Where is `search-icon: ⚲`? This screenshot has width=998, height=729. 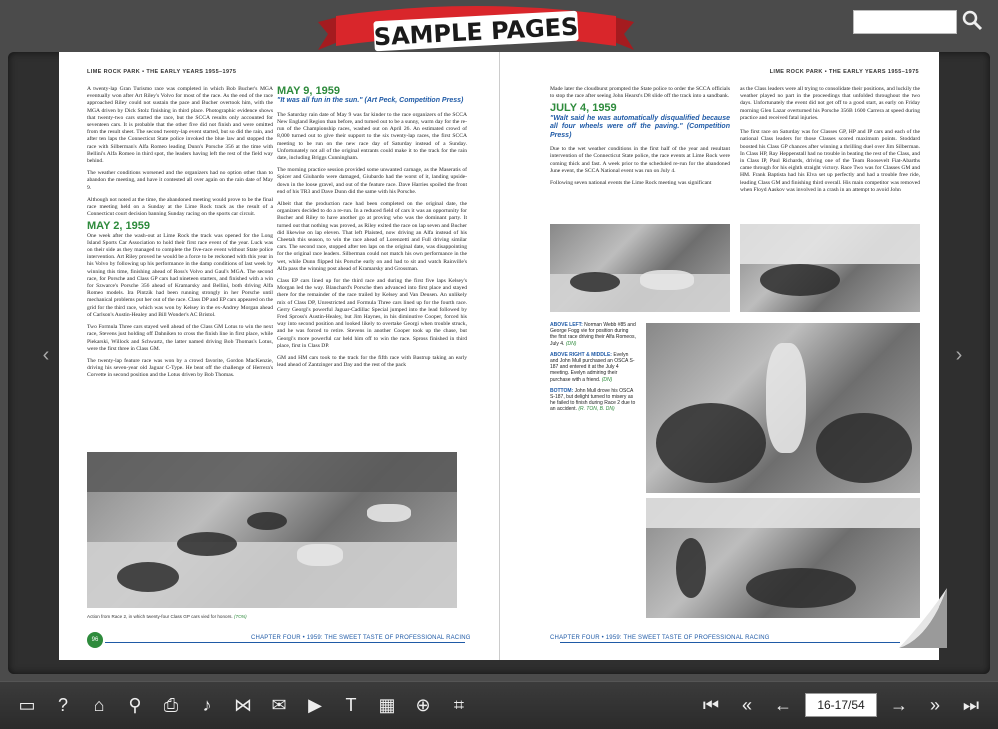 search-icon: ⚲ is located at coordinates (135, 705).